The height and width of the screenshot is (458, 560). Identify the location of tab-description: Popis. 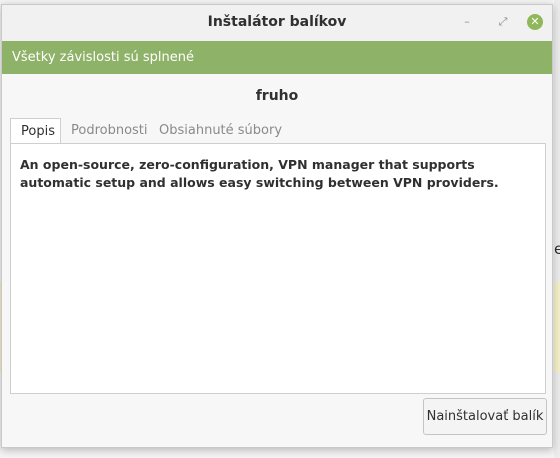
(35, 131).